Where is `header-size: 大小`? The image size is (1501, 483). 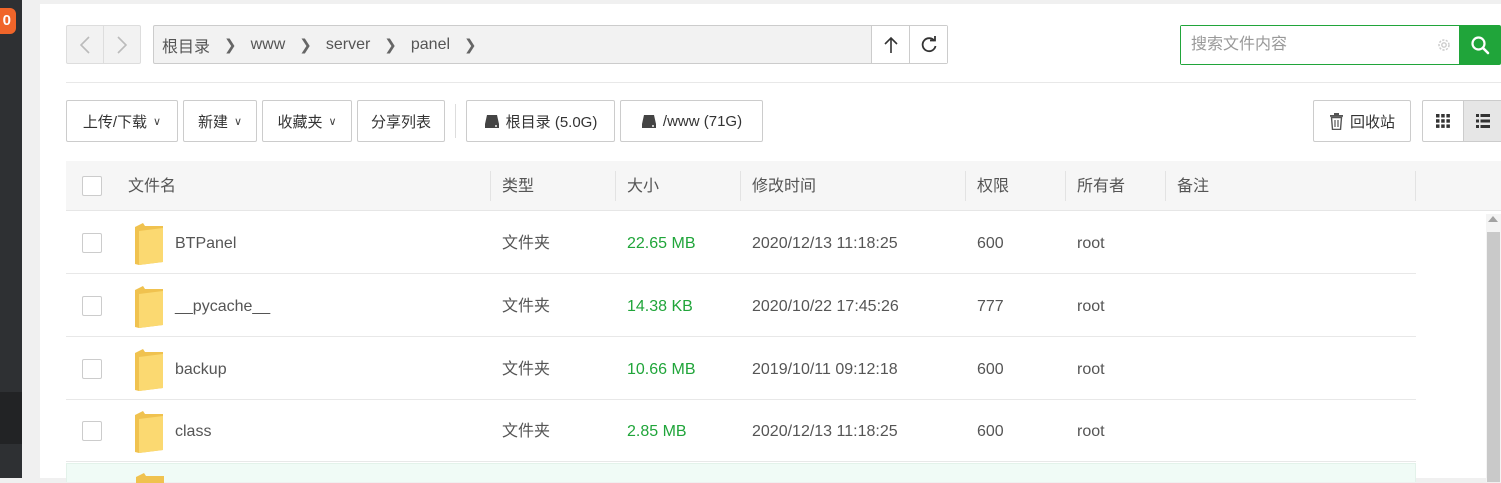
header-size: 大小 is located at coordinates (643, 186).